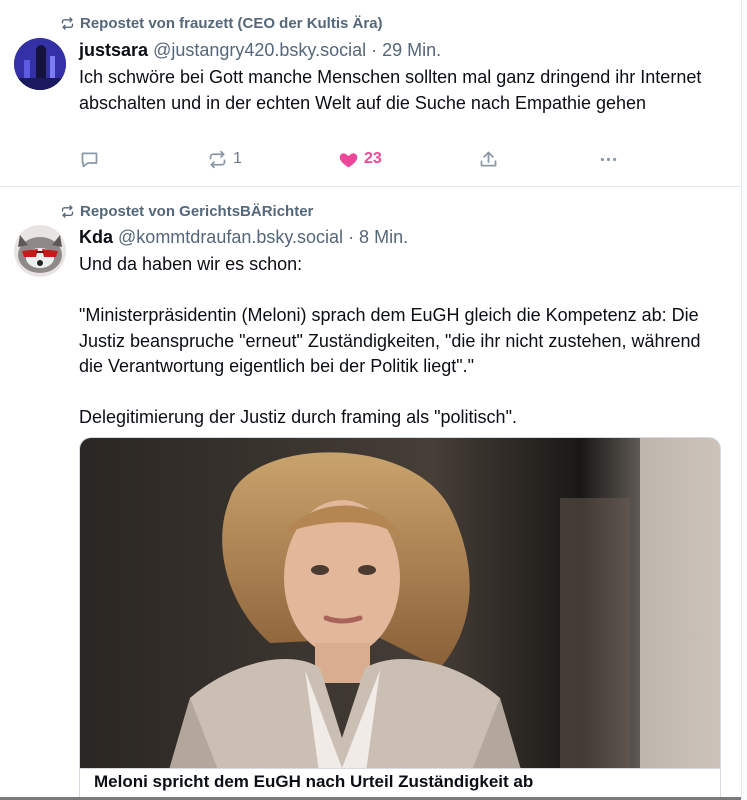  I want to click on post-time: · 29 Min., so click(403, 50).